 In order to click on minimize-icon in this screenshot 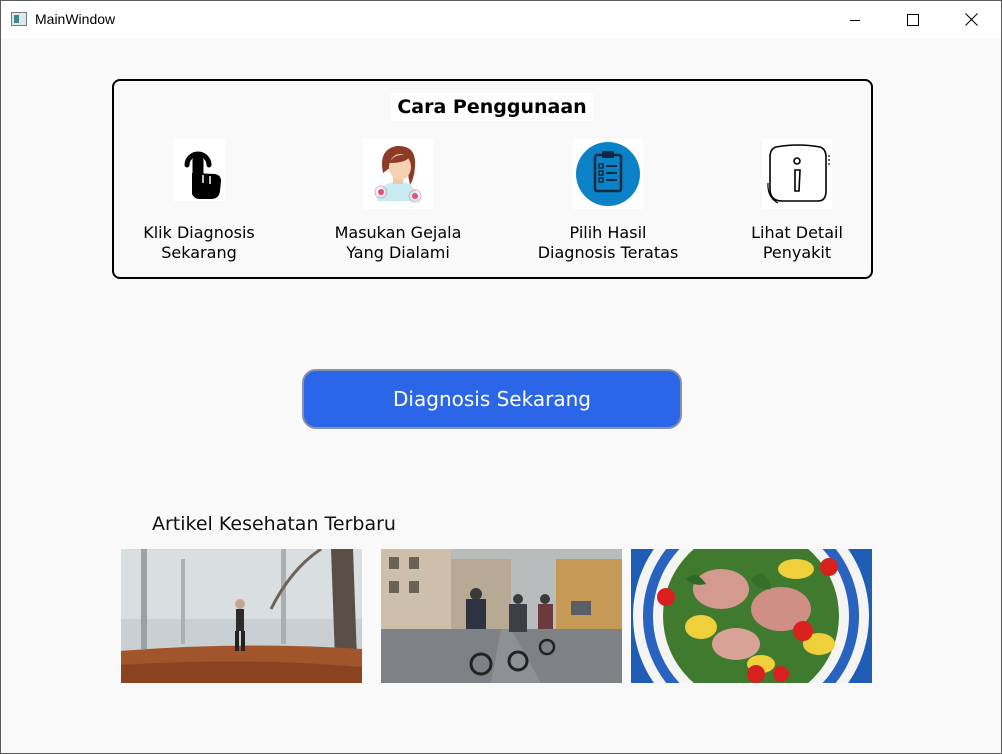, I will do `click(855, 20)`.